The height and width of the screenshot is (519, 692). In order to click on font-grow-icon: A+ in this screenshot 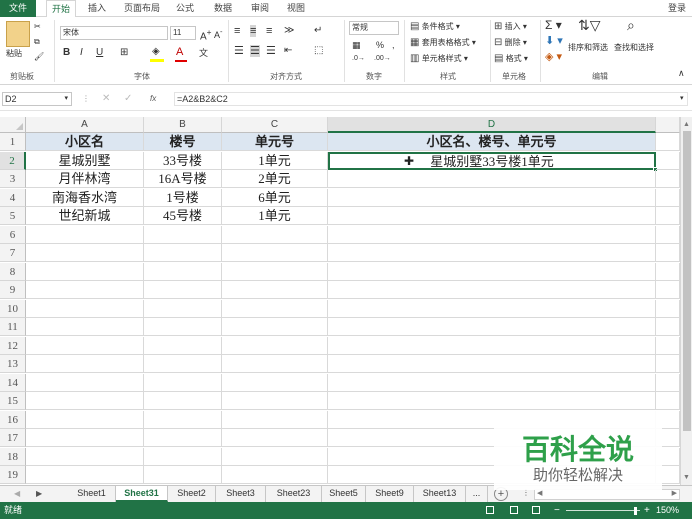, I will do `click(206, 34)`.